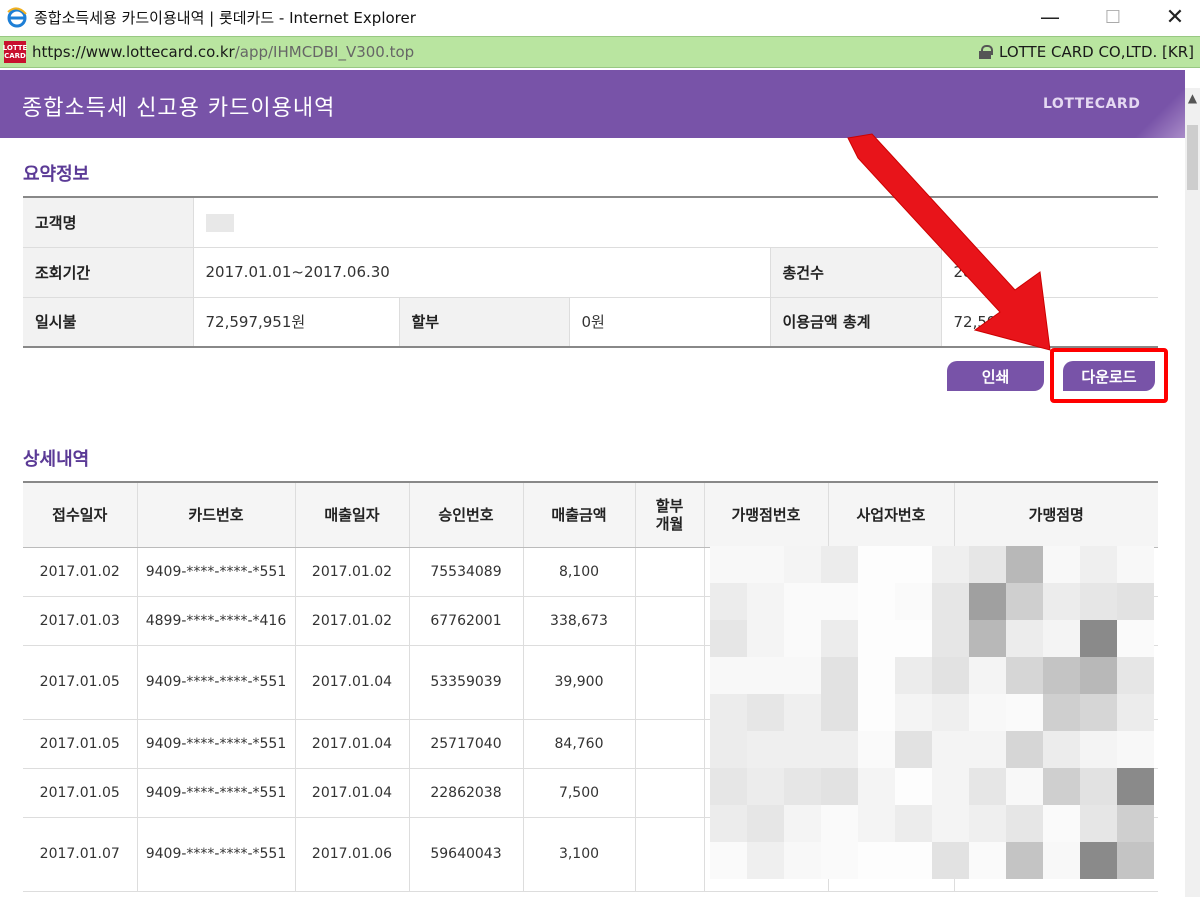 Image resolution: width=1200 pixels, height=897 pixels. Describe the element at coordinates (1050, 17) in the screenshot. I see `minimize-button: —` at that location.